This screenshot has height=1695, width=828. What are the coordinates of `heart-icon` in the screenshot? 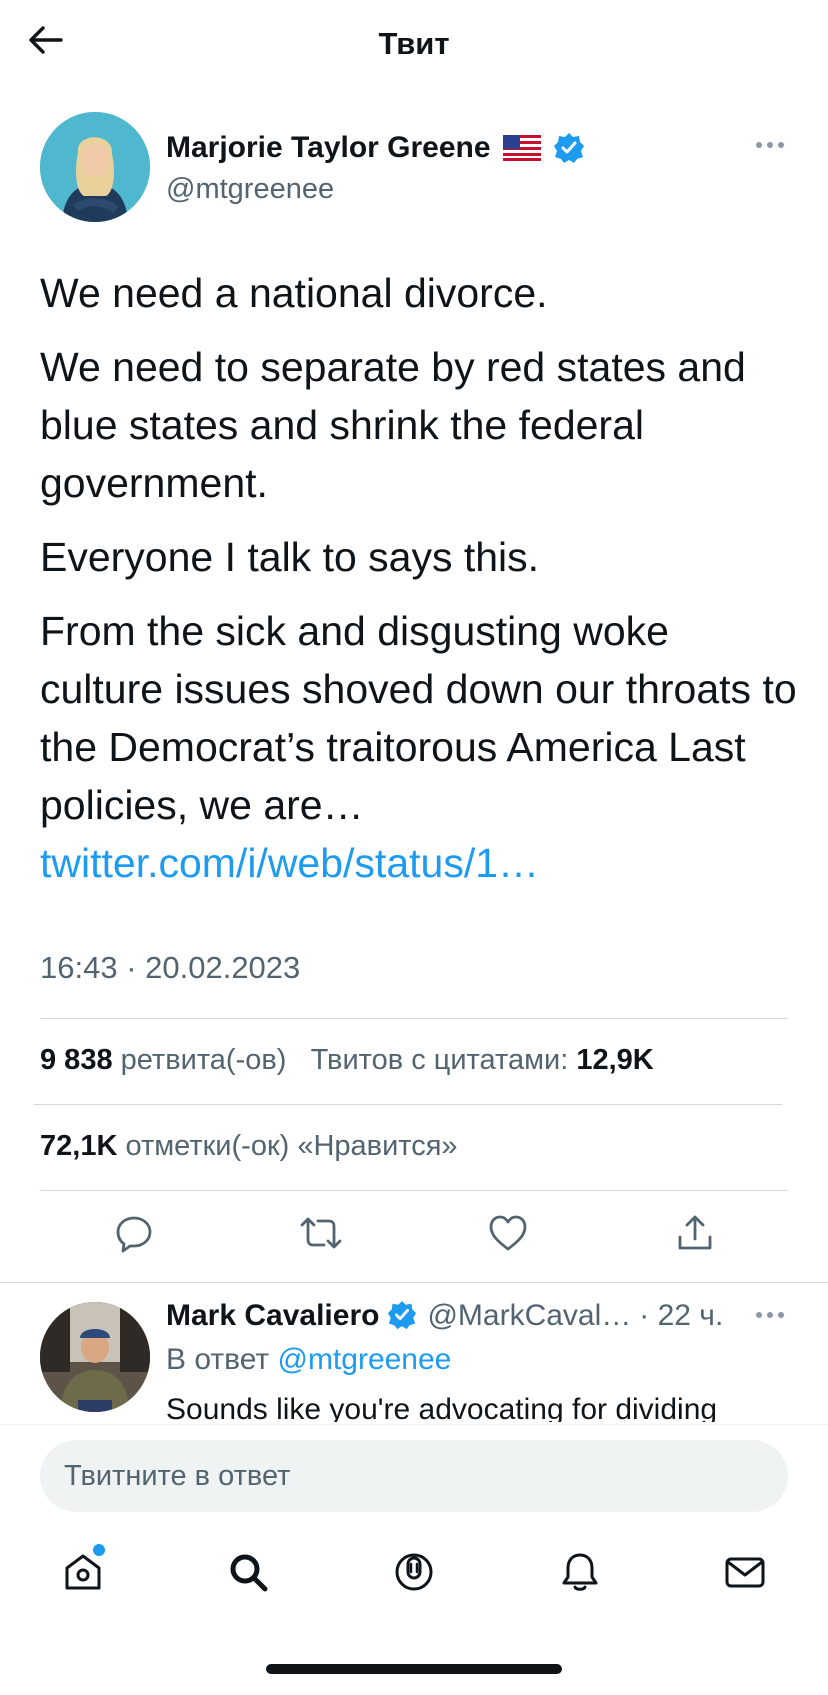 It's located at (508, 1235).